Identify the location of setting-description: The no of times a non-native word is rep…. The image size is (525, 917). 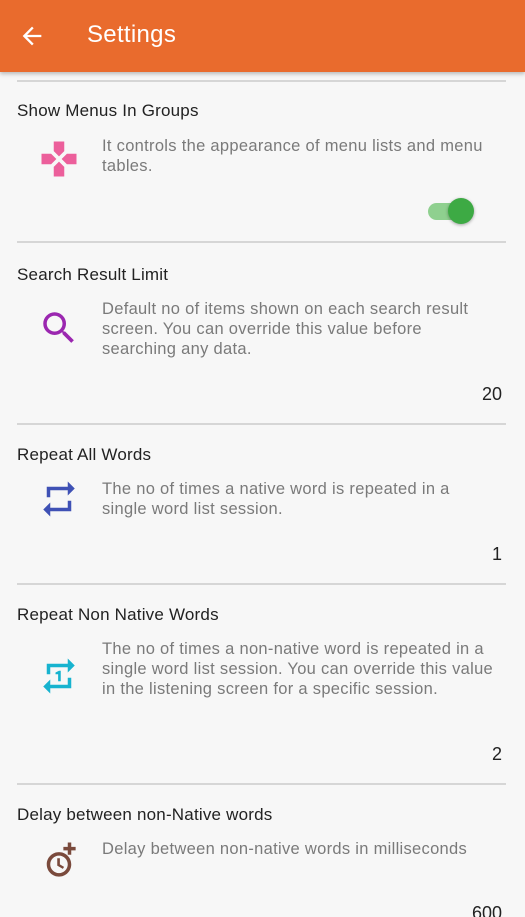
(298, 669).